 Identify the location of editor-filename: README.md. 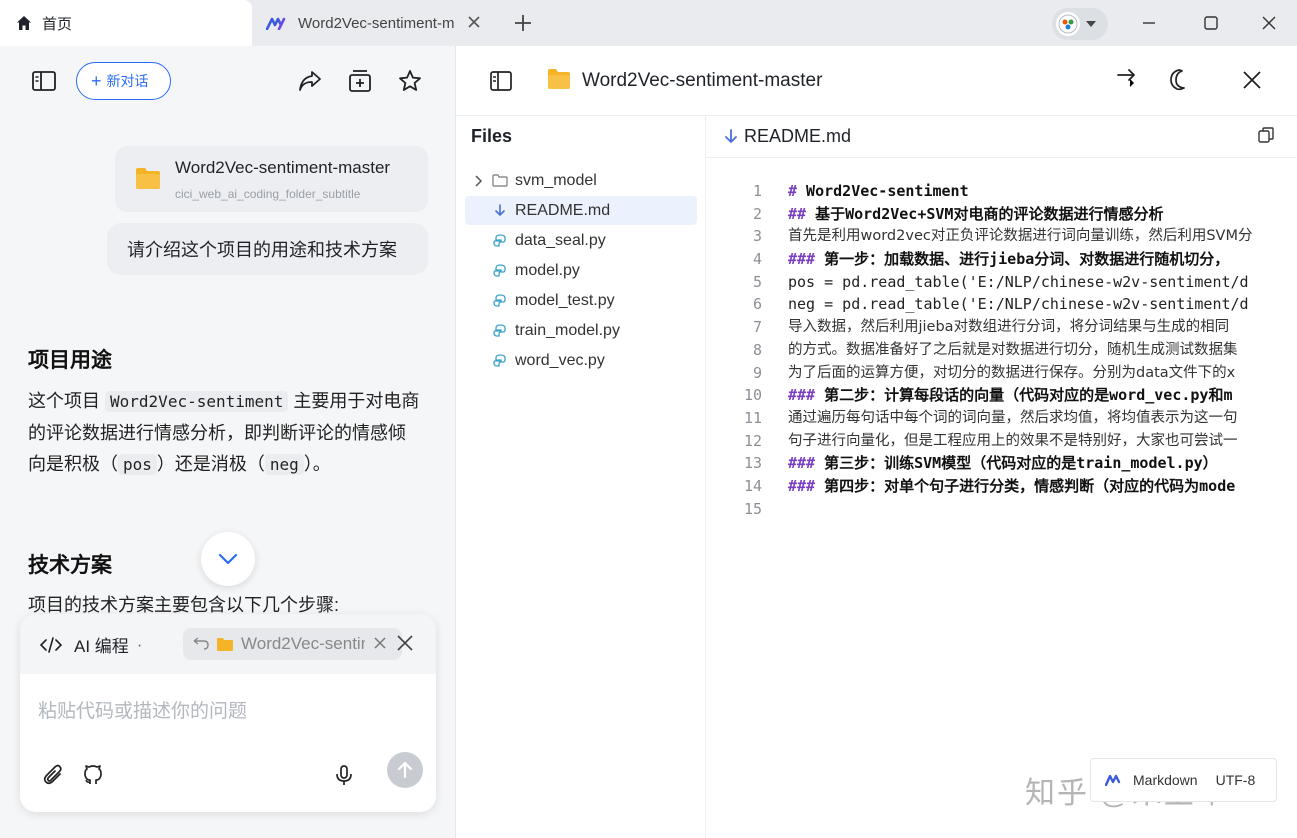
(787, 136).